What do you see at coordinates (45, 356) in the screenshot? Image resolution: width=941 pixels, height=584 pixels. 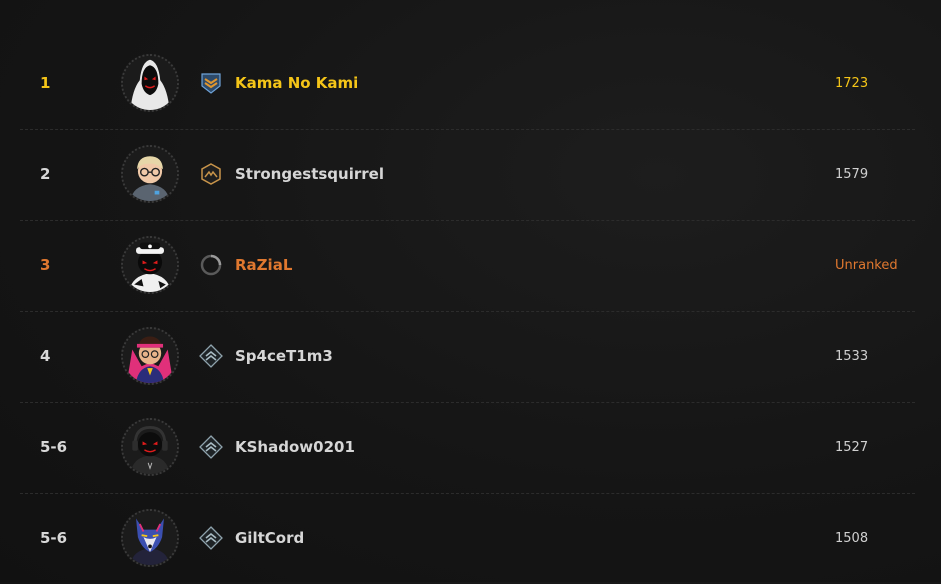 I see `rank-label: 4` at bounding box center [45, 356].